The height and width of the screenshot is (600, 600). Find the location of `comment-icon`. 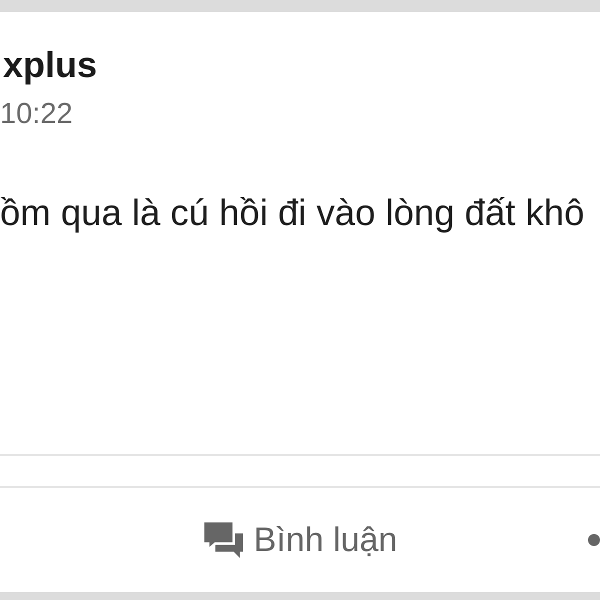

comment-icon is located at coordinates (223, 540).